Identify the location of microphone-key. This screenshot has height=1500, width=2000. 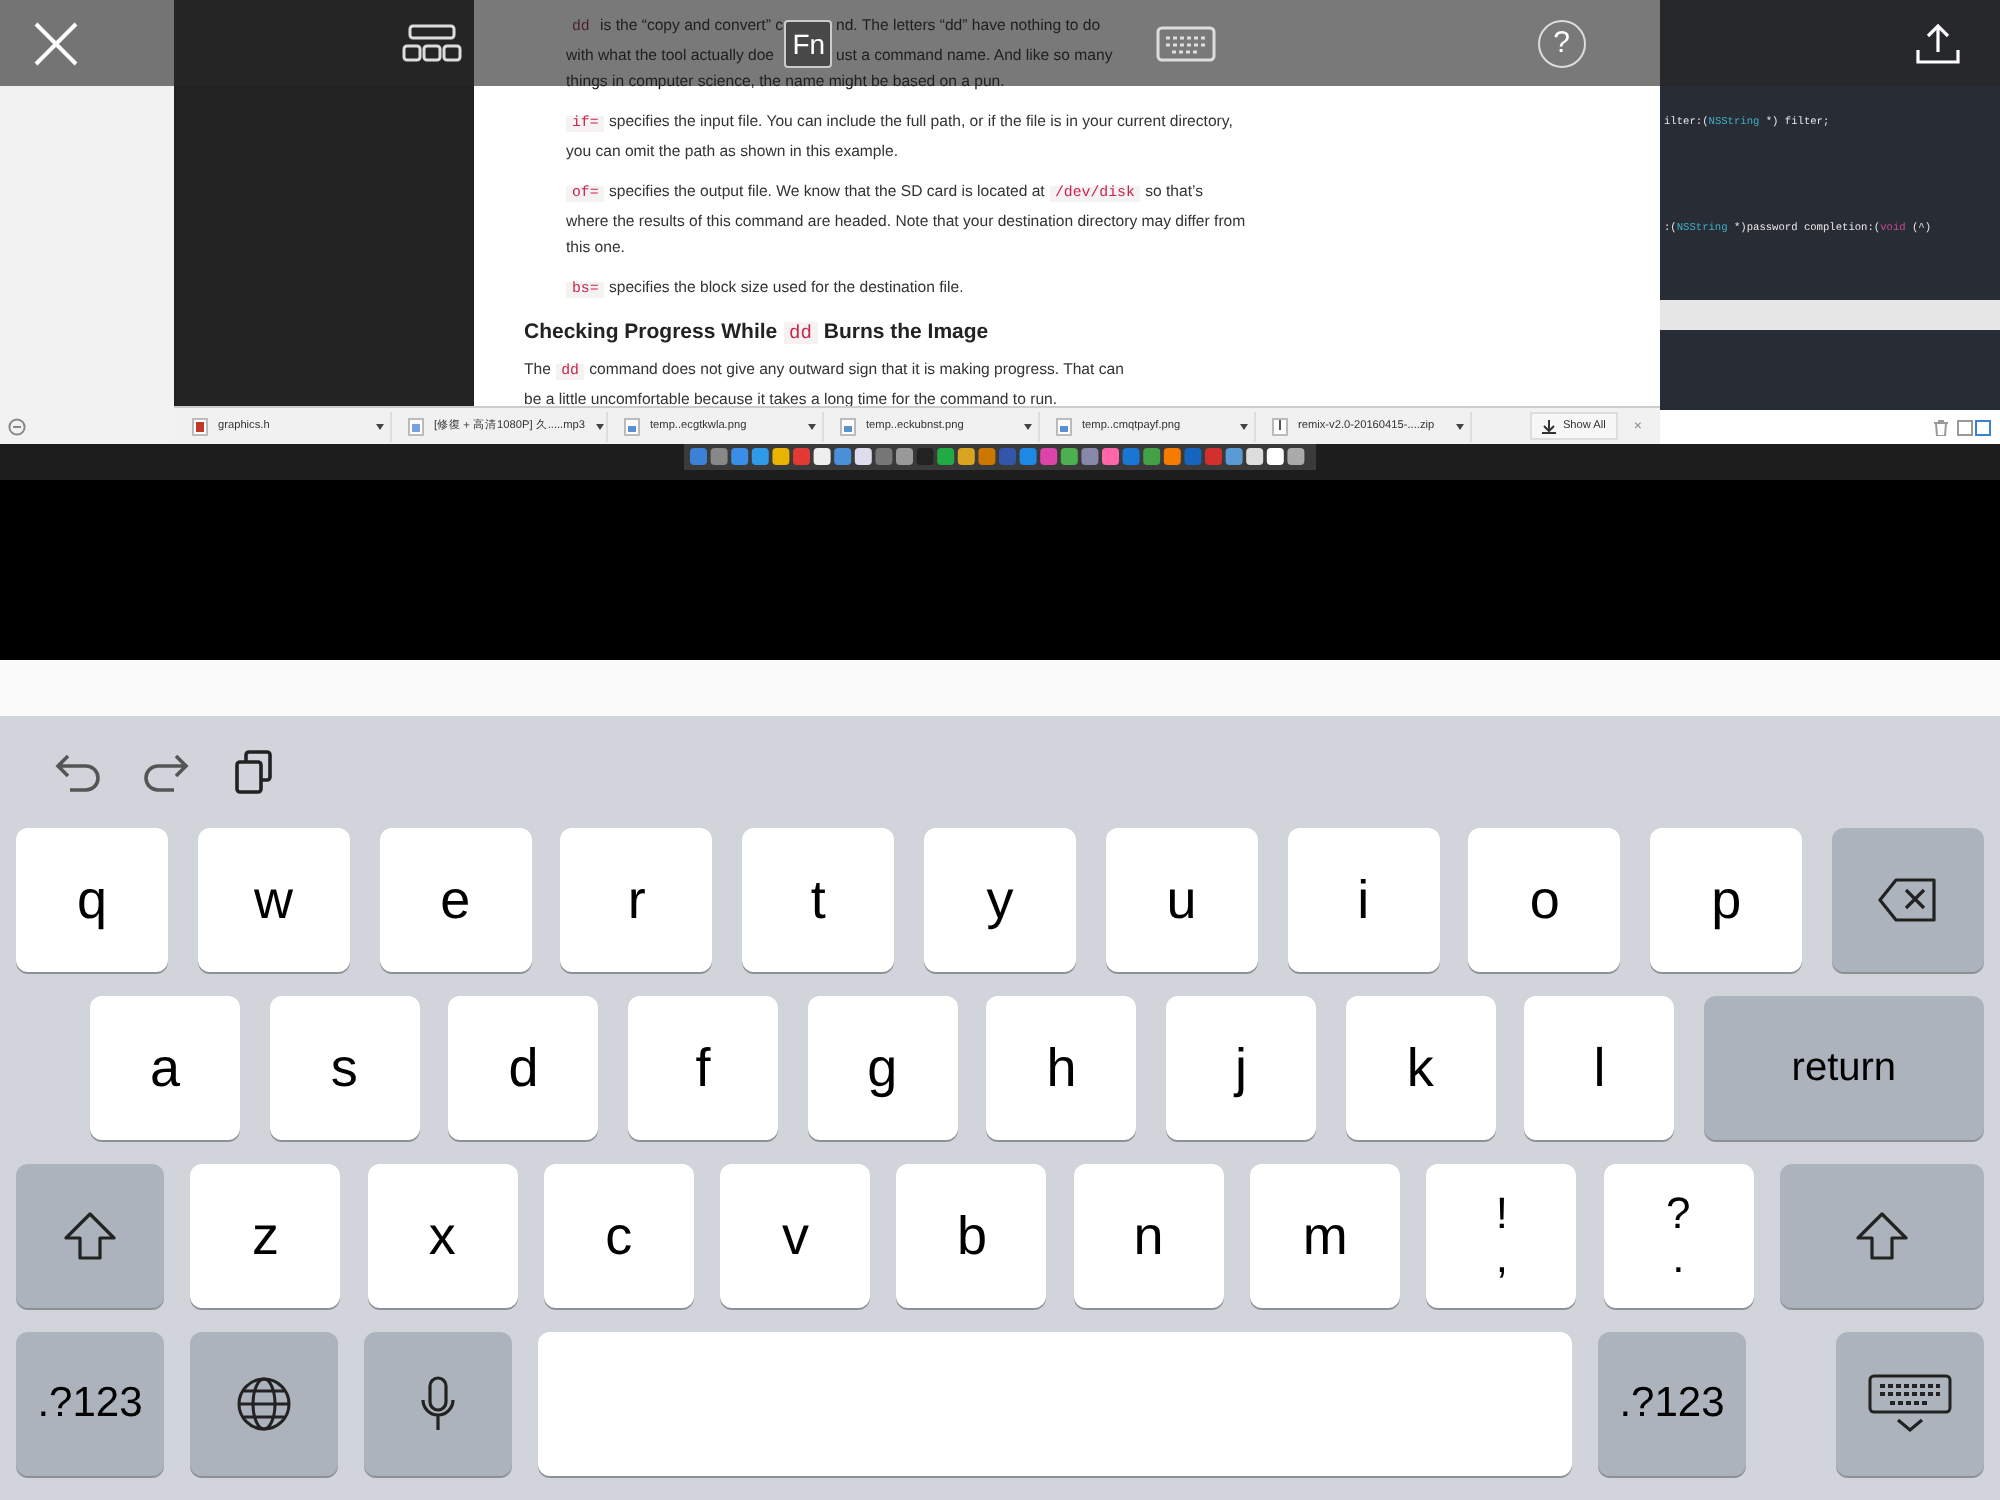
(438, 1404).